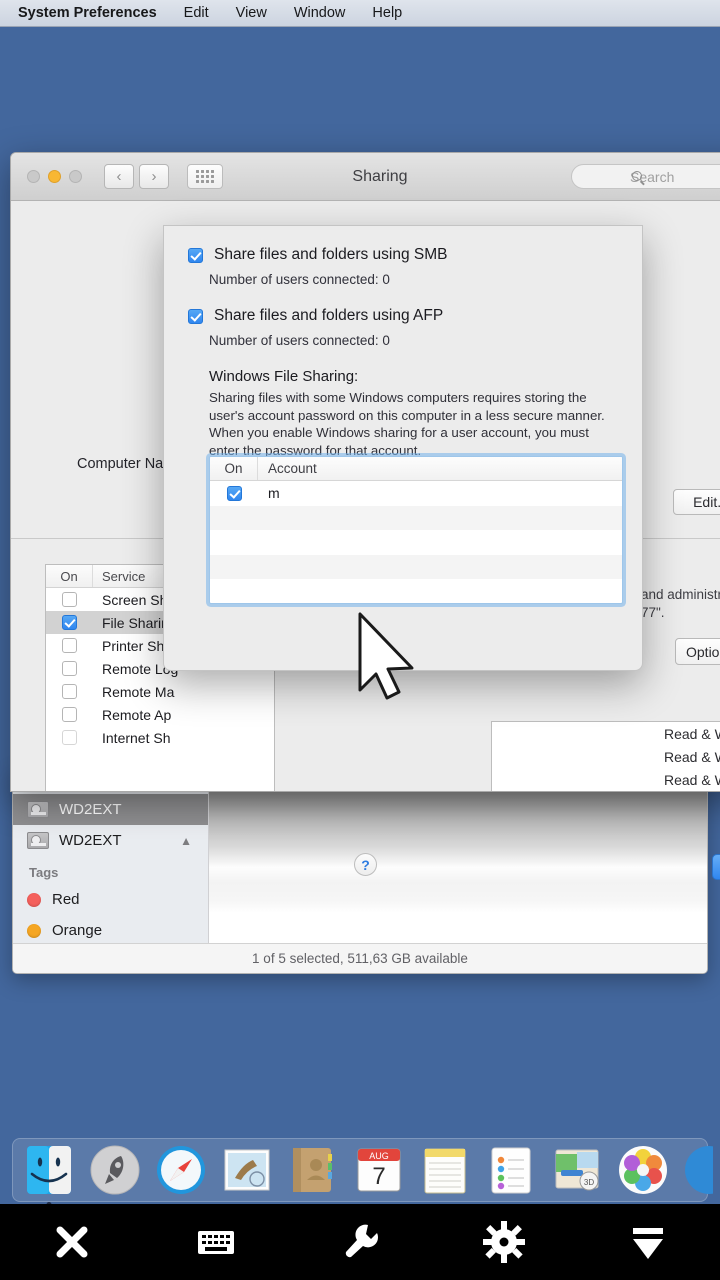 The image size is (720, 1280). I want to click on permission-row-0: Read & W, so click(606, 733).